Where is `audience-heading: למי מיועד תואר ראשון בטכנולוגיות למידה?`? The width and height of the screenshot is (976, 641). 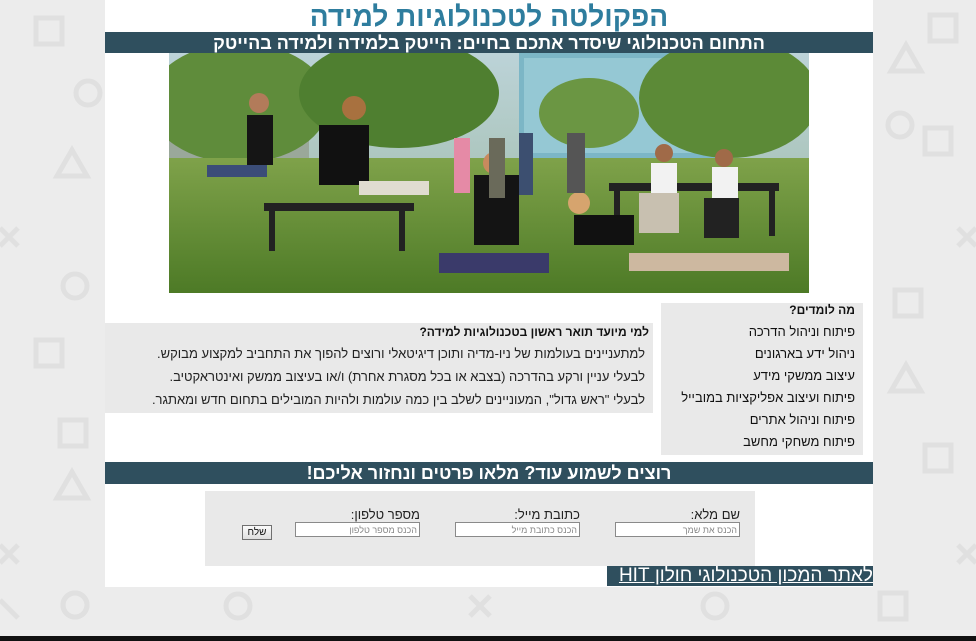 audience-heading: למי מיועד תואר ראשון בטכנולוגיות למידה? is located at coordinates (534, 332).